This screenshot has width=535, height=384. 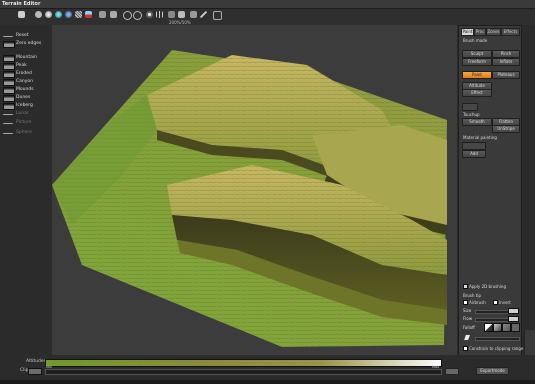 What do you see at coordinates (24, 122) in the screenshot?
I see `preset-label: Picture` at bounding box center [24, 122].